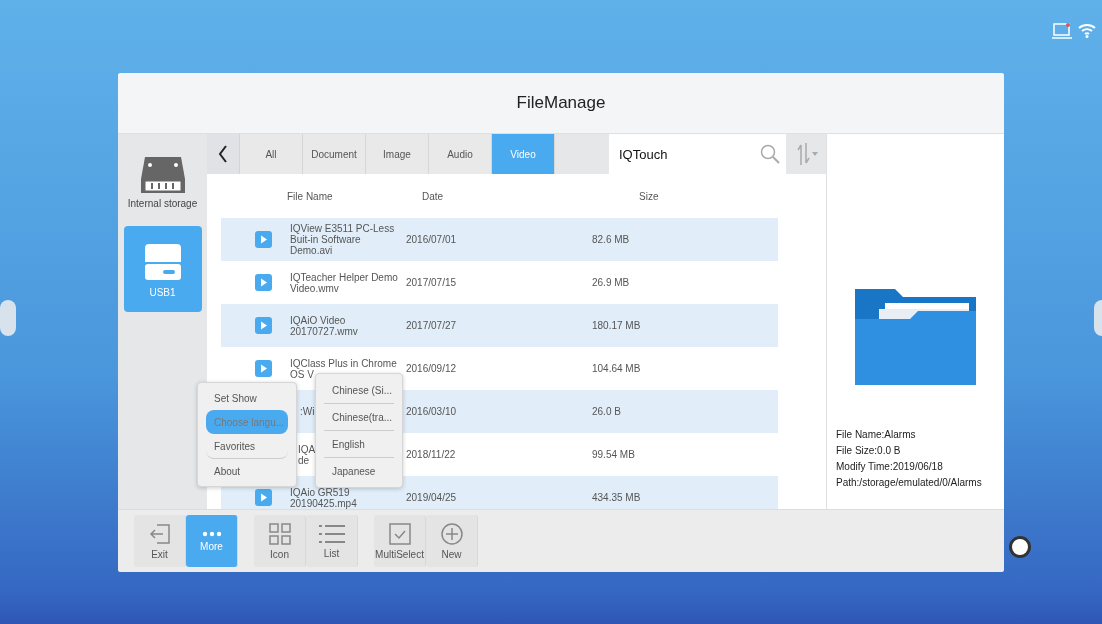  I want to click on storage-label: Internal storage, so click(162, 203).